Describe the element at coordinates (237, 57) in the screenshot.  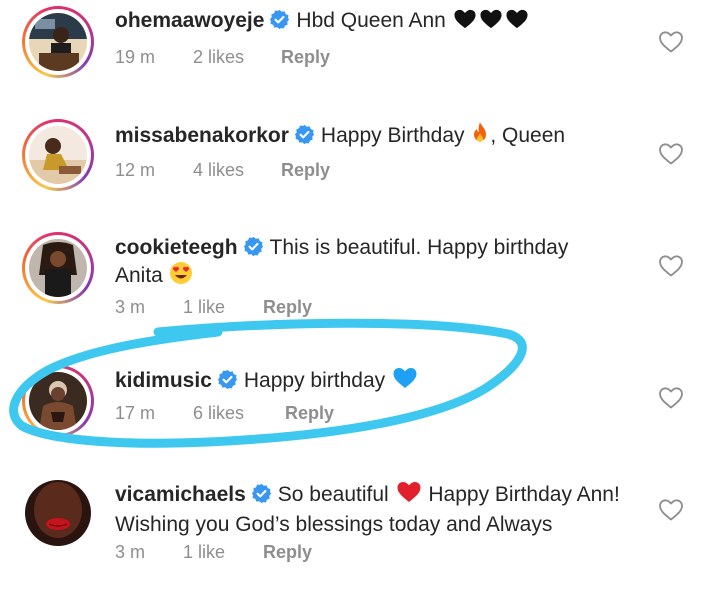
I see `comment-likes: 2 likes` at that location.